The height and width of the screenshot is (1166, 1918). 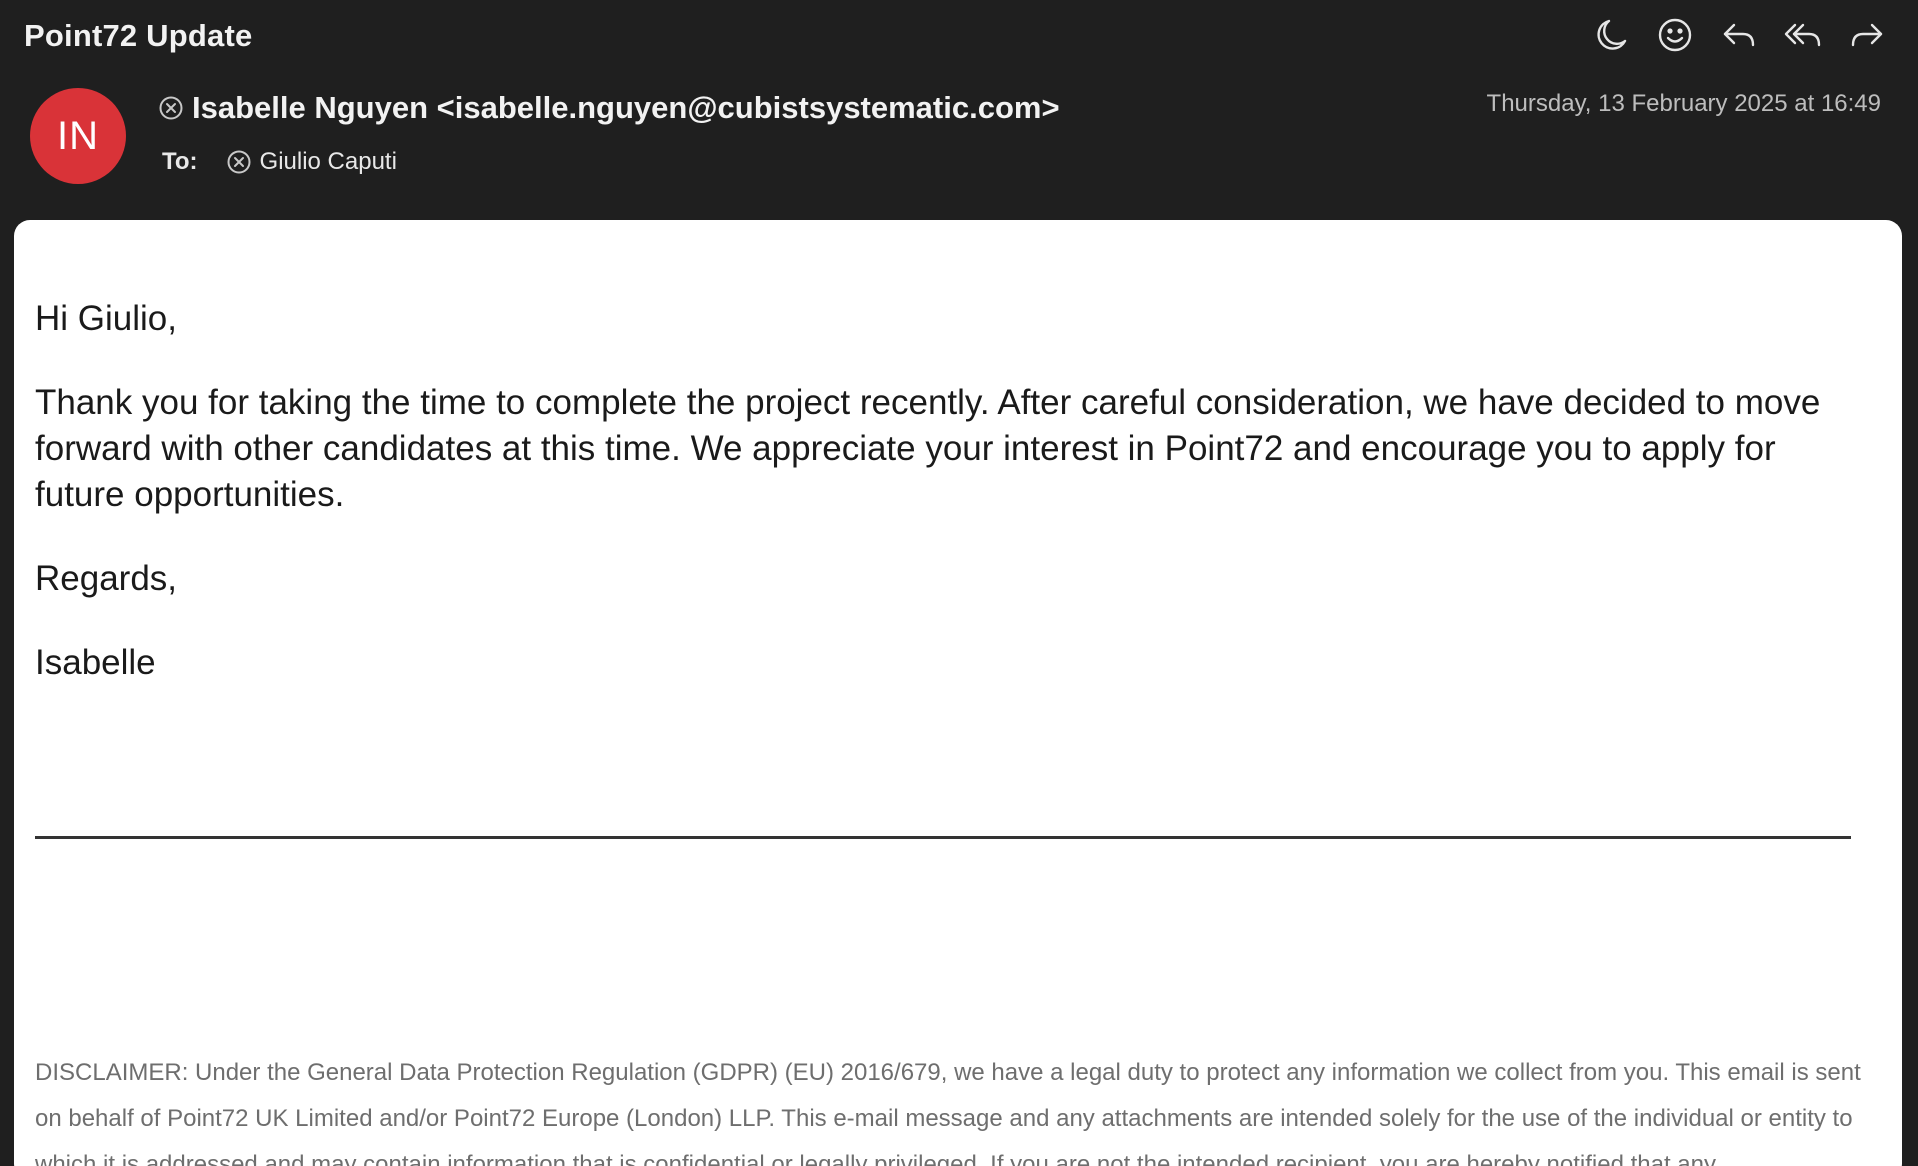 I want to click on reply-all-button, so click(x=1803, y=35).